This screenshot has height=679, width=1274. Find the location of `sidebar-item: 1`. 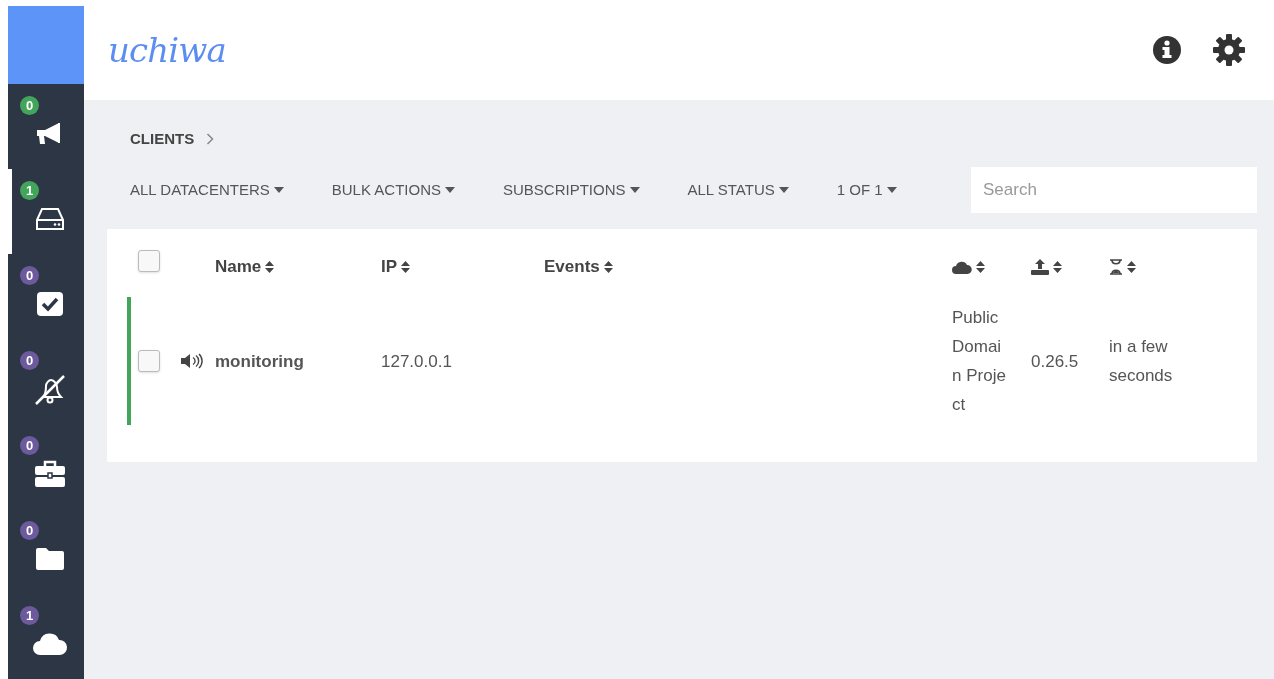

sidebar-item: 1 is located at coordinates (46, 636).